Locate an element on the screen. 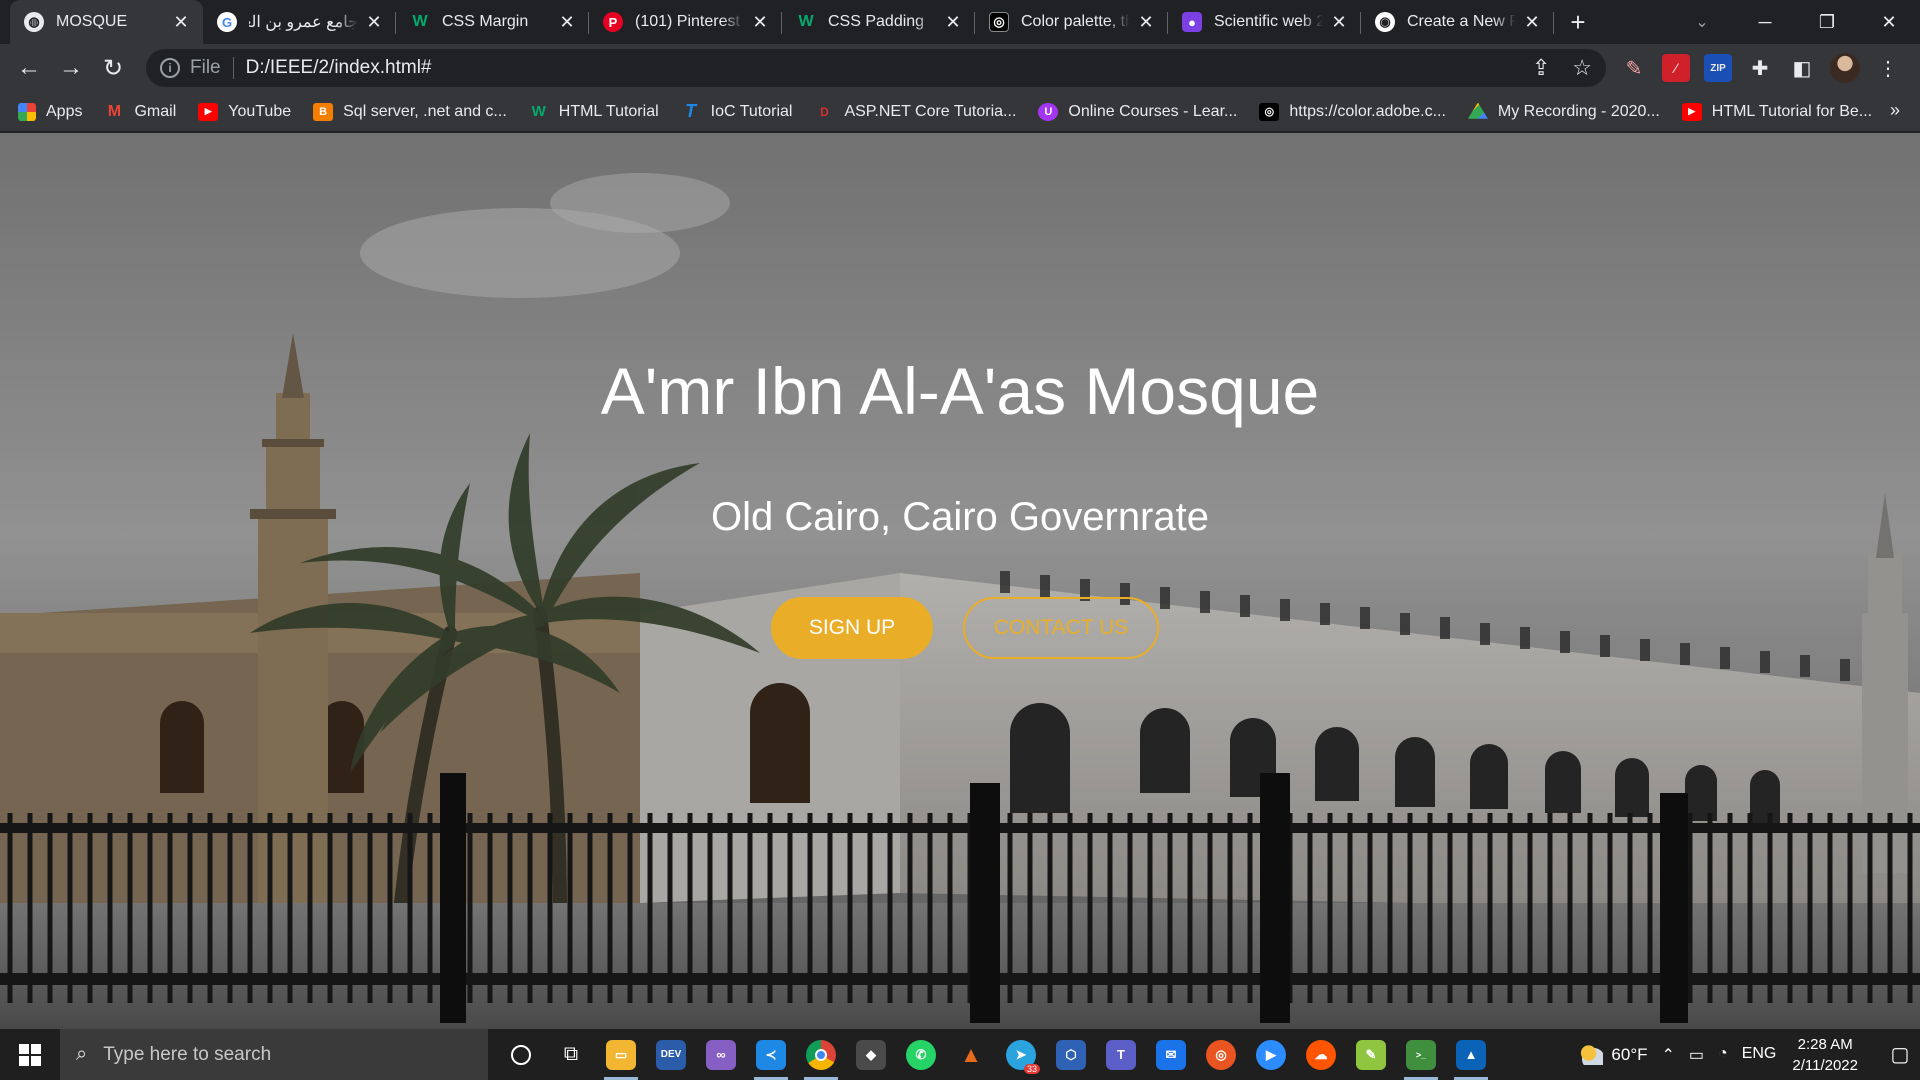 The image size is (1920, 1080). file-explorer-icon: ▭ is located at coordinates (621, 1054).